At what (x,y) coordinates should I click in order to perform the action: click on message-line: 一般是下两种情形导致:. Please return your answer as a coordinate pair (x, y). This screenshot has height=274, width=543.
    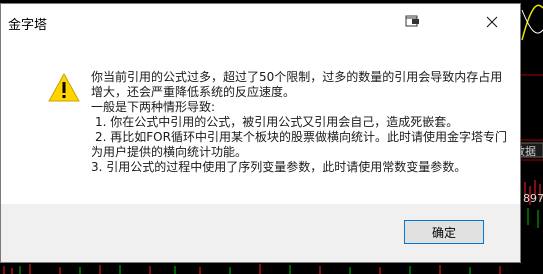
    Looking at the image, I should click on (153, 107).